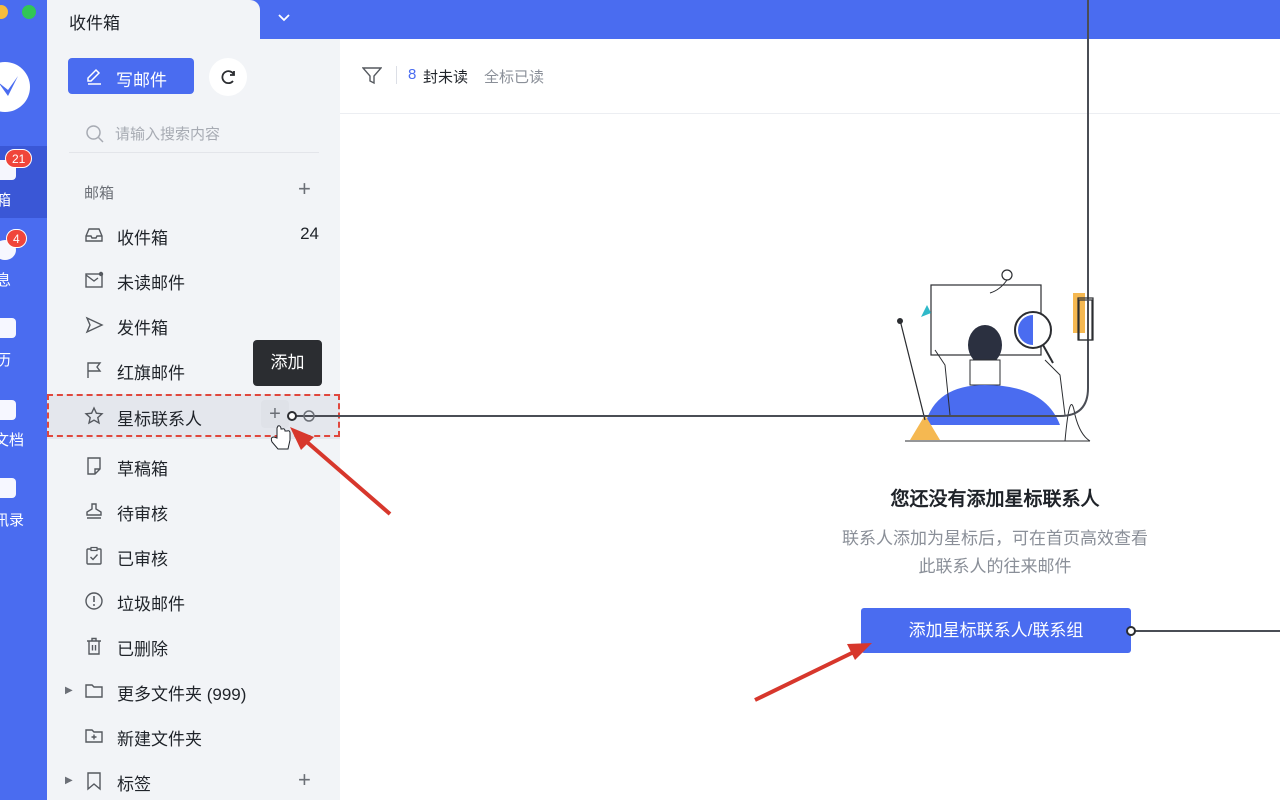  What do you see at coordinates (94, 235) in the screenshot?
I see `inbox-icon` at bounding box center [94, 235].